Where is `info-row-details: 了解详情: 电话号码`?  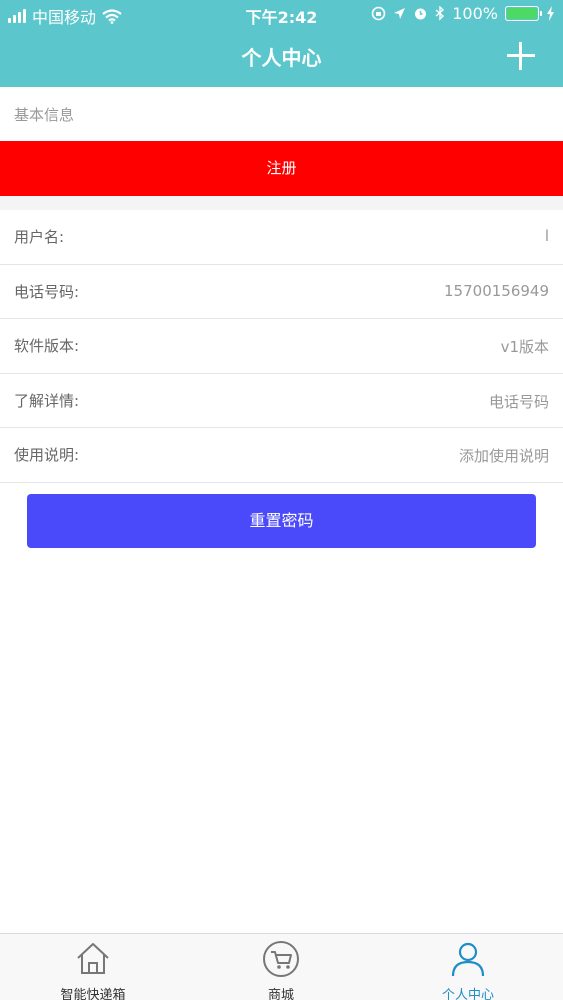
info-row-details: 了解详情: 电话号码 is located at coordinates (281, 401).